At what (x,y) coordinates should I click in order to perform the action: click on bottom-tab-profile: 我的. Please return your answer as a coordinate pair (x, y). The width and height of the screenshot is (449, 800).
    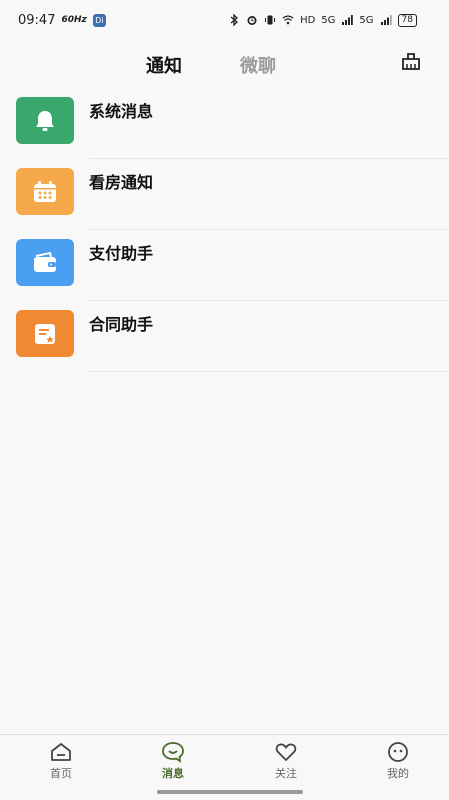
    Looking at the image, I should click on (398, 761).